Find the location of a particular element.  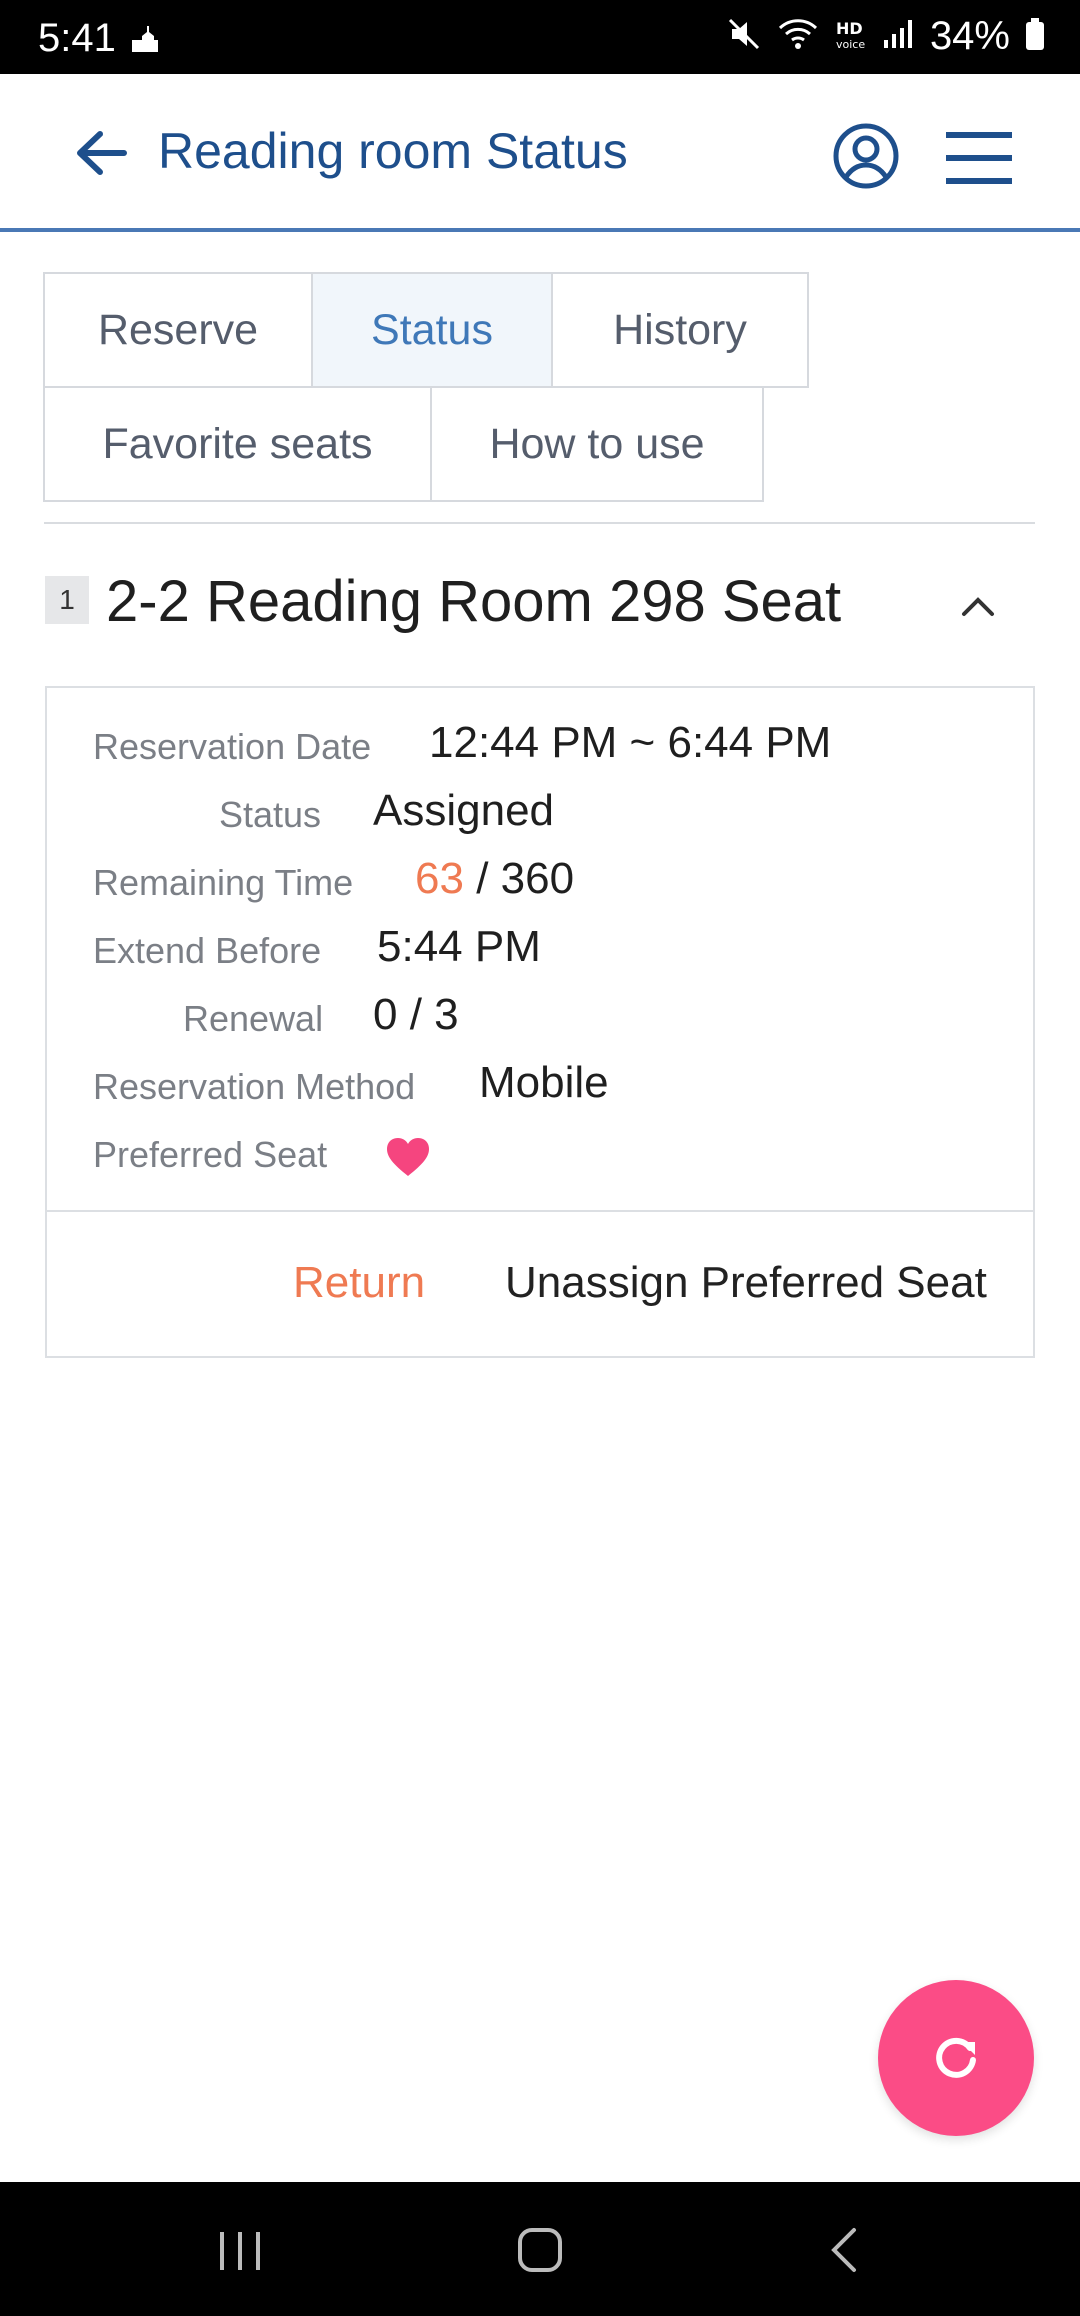

seat-title: 2-2 Reading Room 298 Seat is located at coordinates (474, 601).